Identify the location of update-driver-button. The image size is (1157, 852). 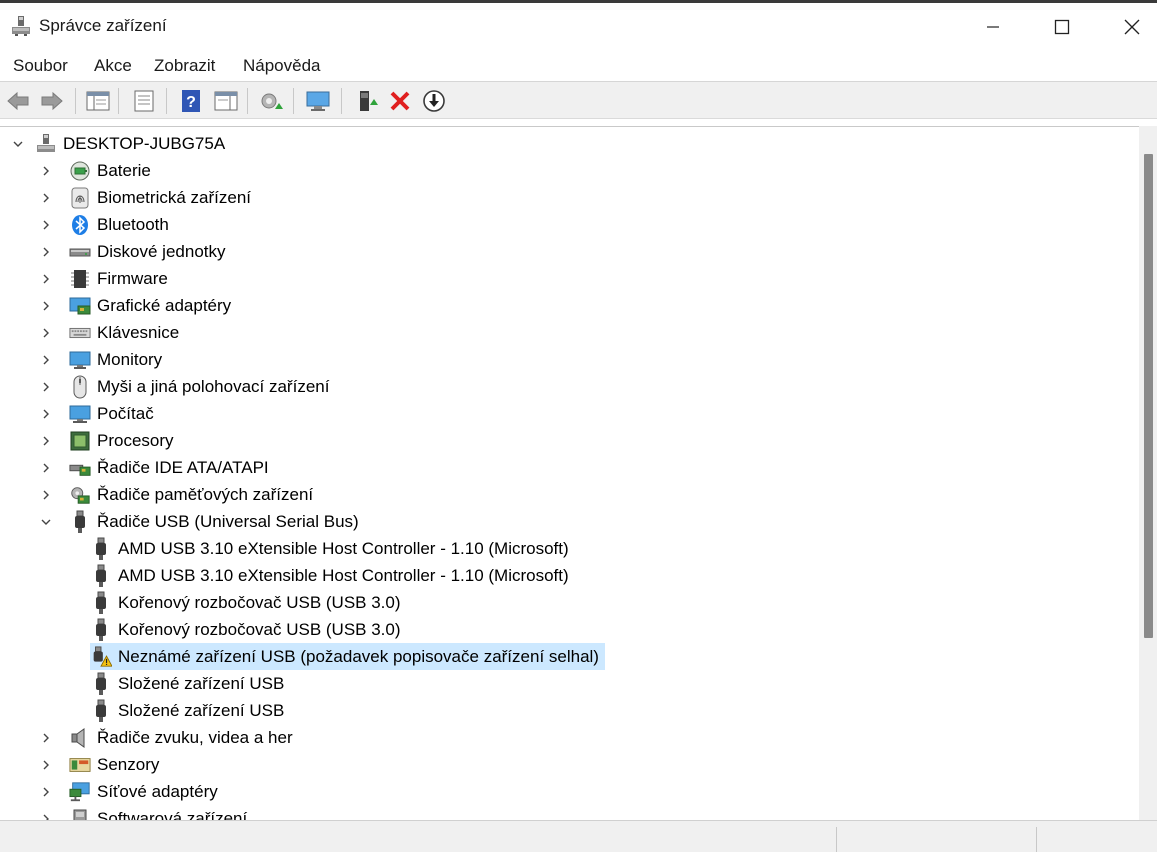
(271, 101).